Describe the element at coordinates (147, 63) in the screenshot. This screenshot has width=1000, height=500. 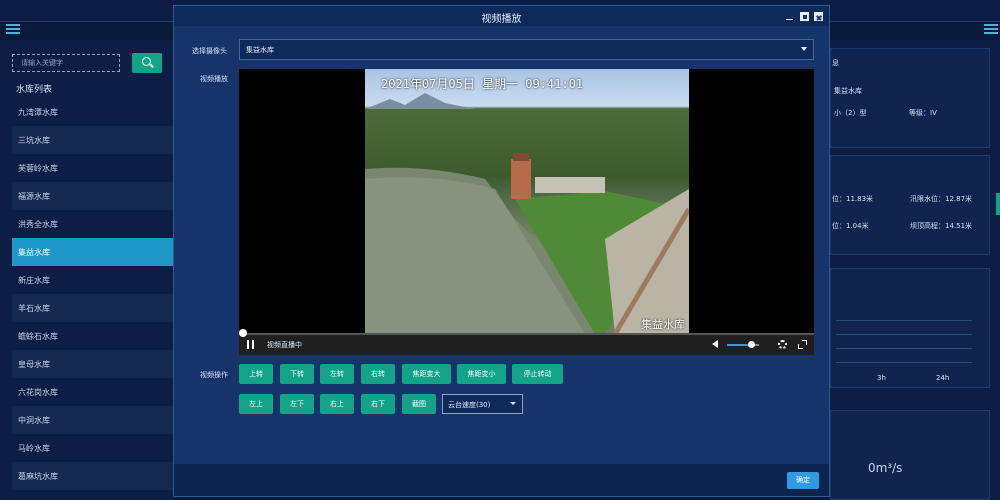
I see `search-button` at that location.